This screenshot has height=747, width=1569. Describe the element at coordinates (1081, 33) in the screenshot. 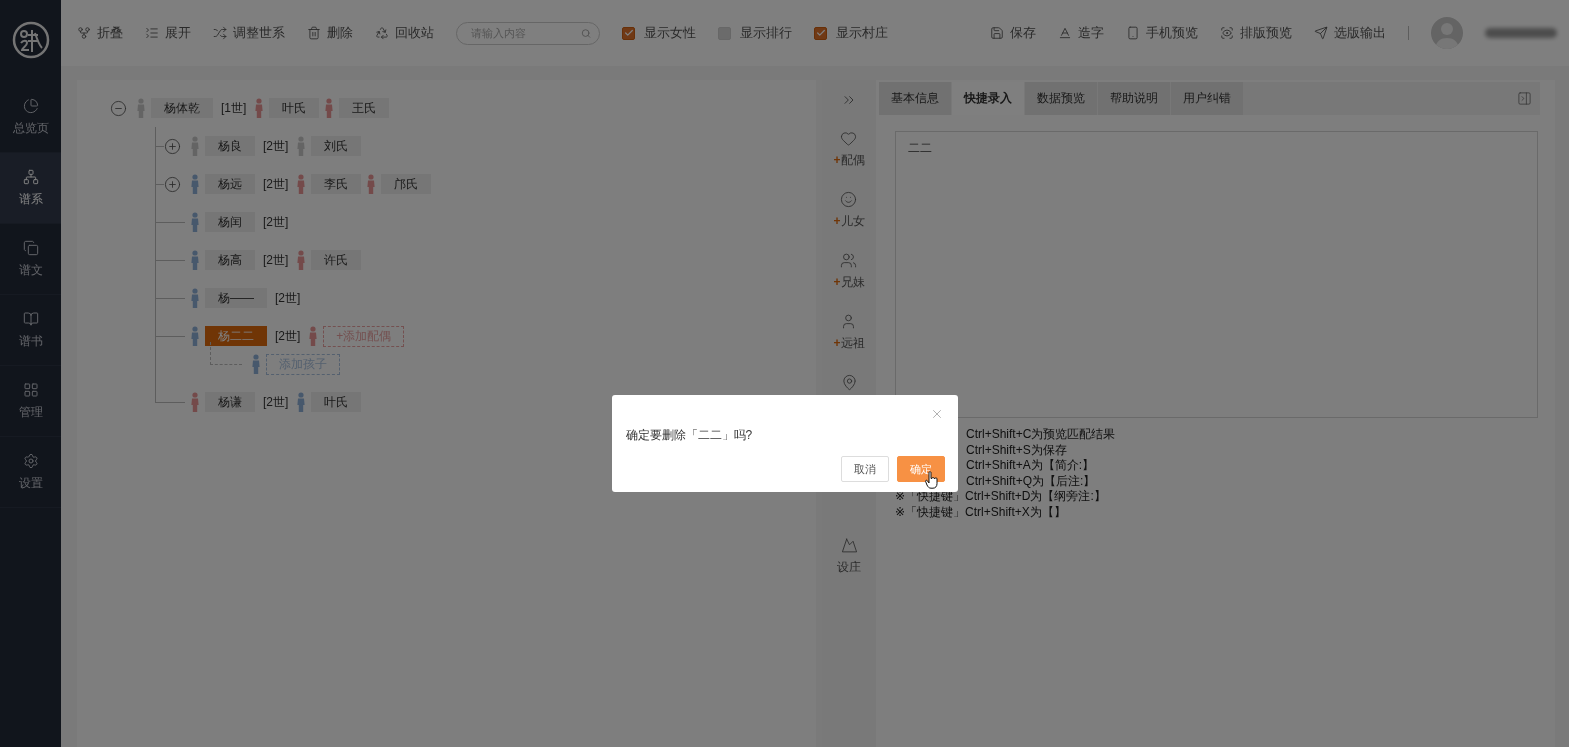

I see `toolbar-button: 造字` at that location.